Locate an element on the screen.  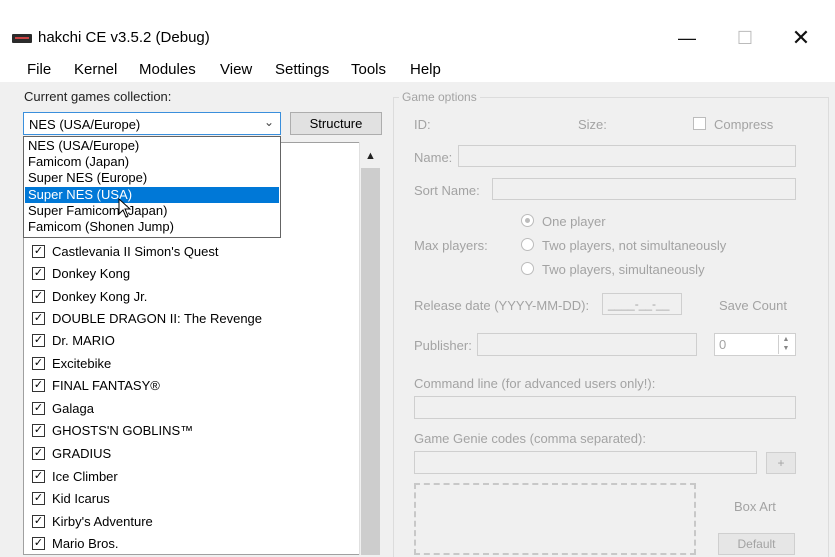
game-row: ✓ Donkey Kong is located at coordinates (81, 273).